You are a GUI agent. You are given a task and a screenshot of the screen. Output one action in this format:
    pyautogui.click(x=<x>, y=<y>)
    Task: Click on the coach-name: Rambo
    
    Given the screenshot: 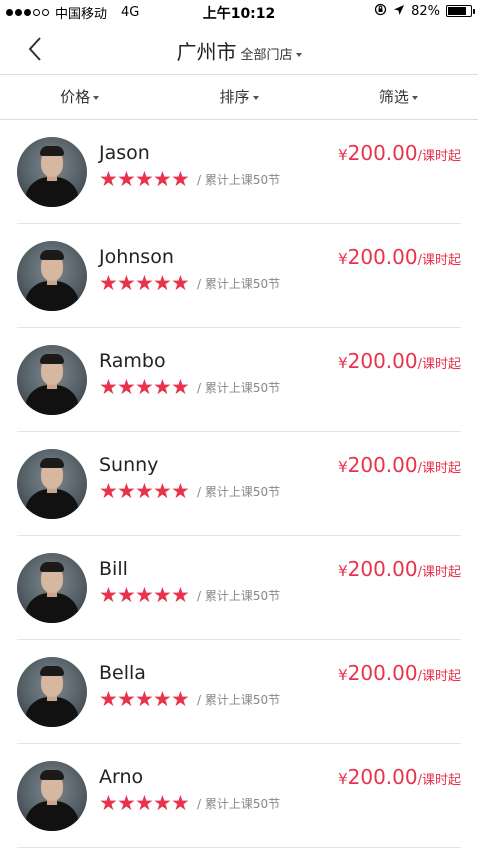 What is the action you would take?
    pyautogui.click(x=132, y=361)
    